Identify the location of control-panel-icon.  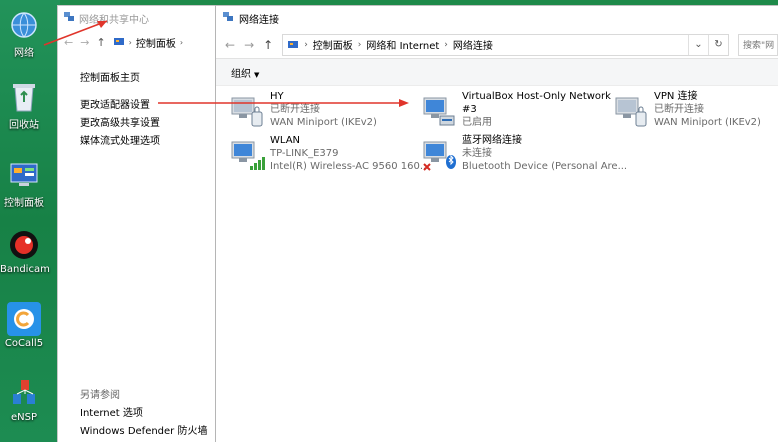
(24, 175).